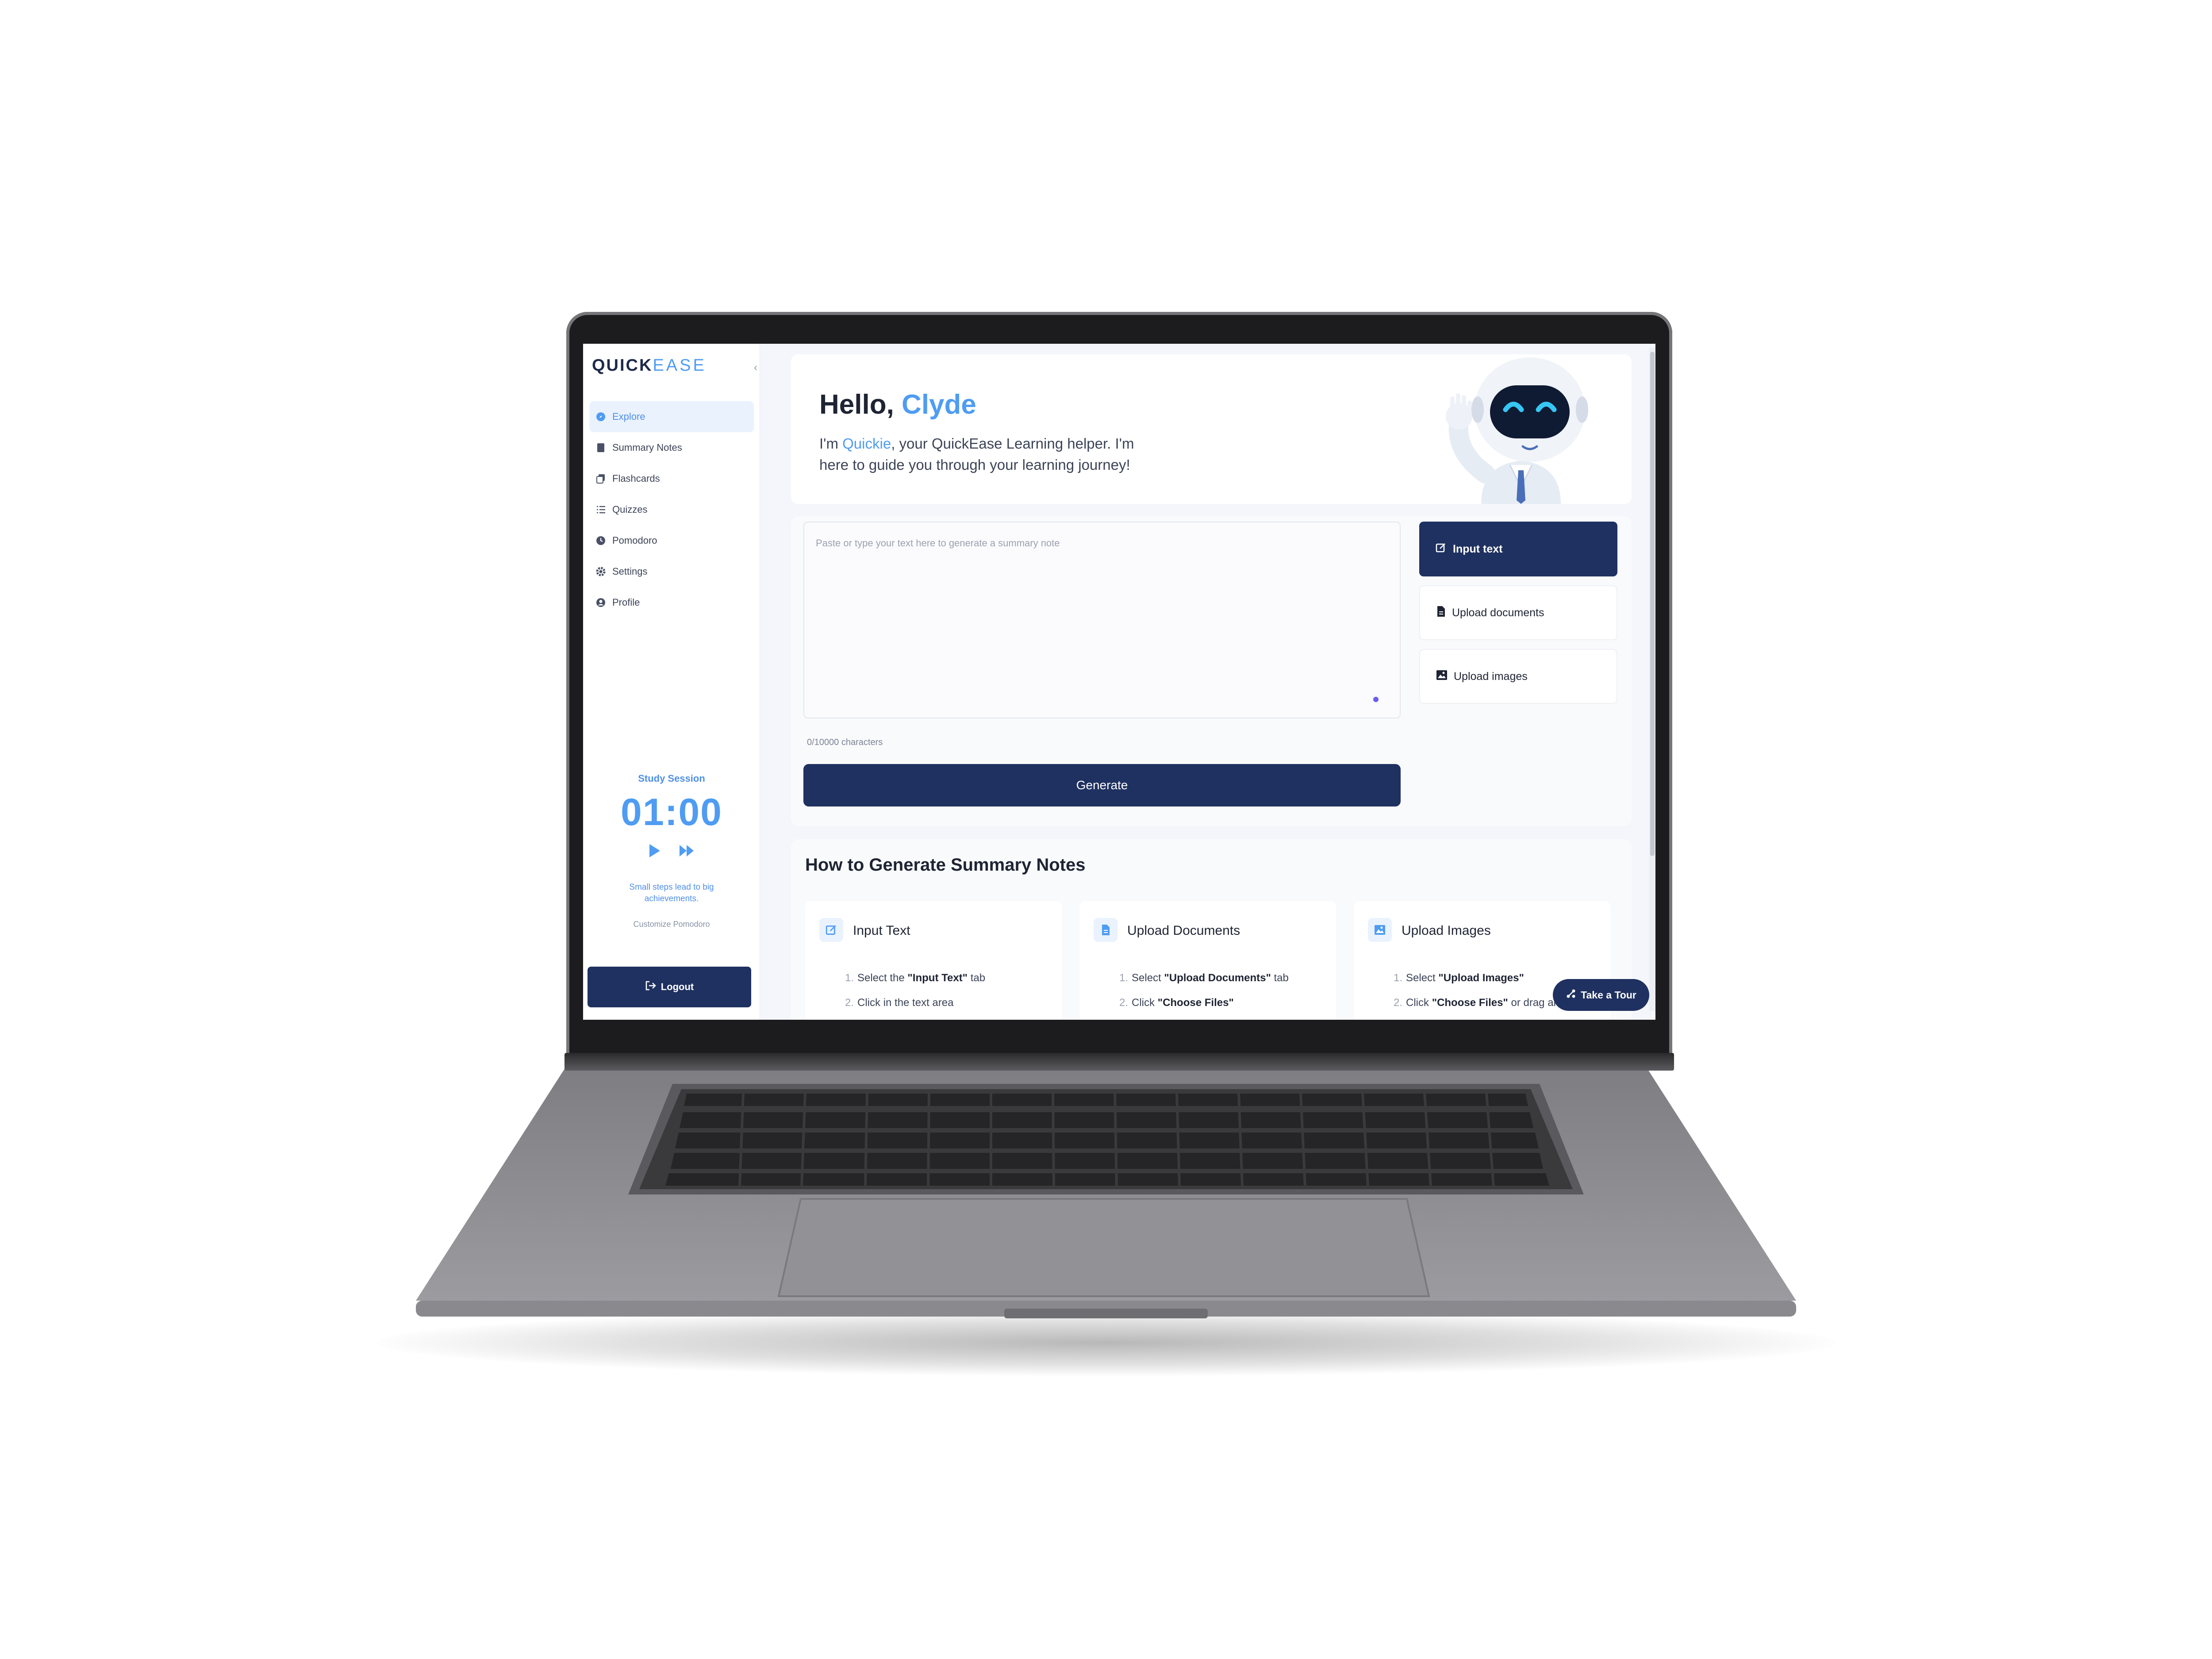 The width and height of the screenshot is (2212, 1659). Describe the element at coordinates (1478, 548) in the screenshot. I see `tab-label: Input text` at that location.